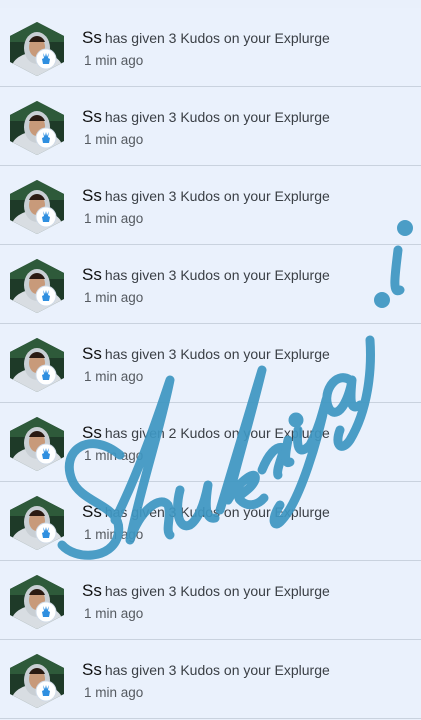 The height and width of the screenshot is (720, 421). Describe the element at coordinates (217, 433) in the screenshot. I see `notification-message: has given 2 Kudos on your Explurge` at that location.